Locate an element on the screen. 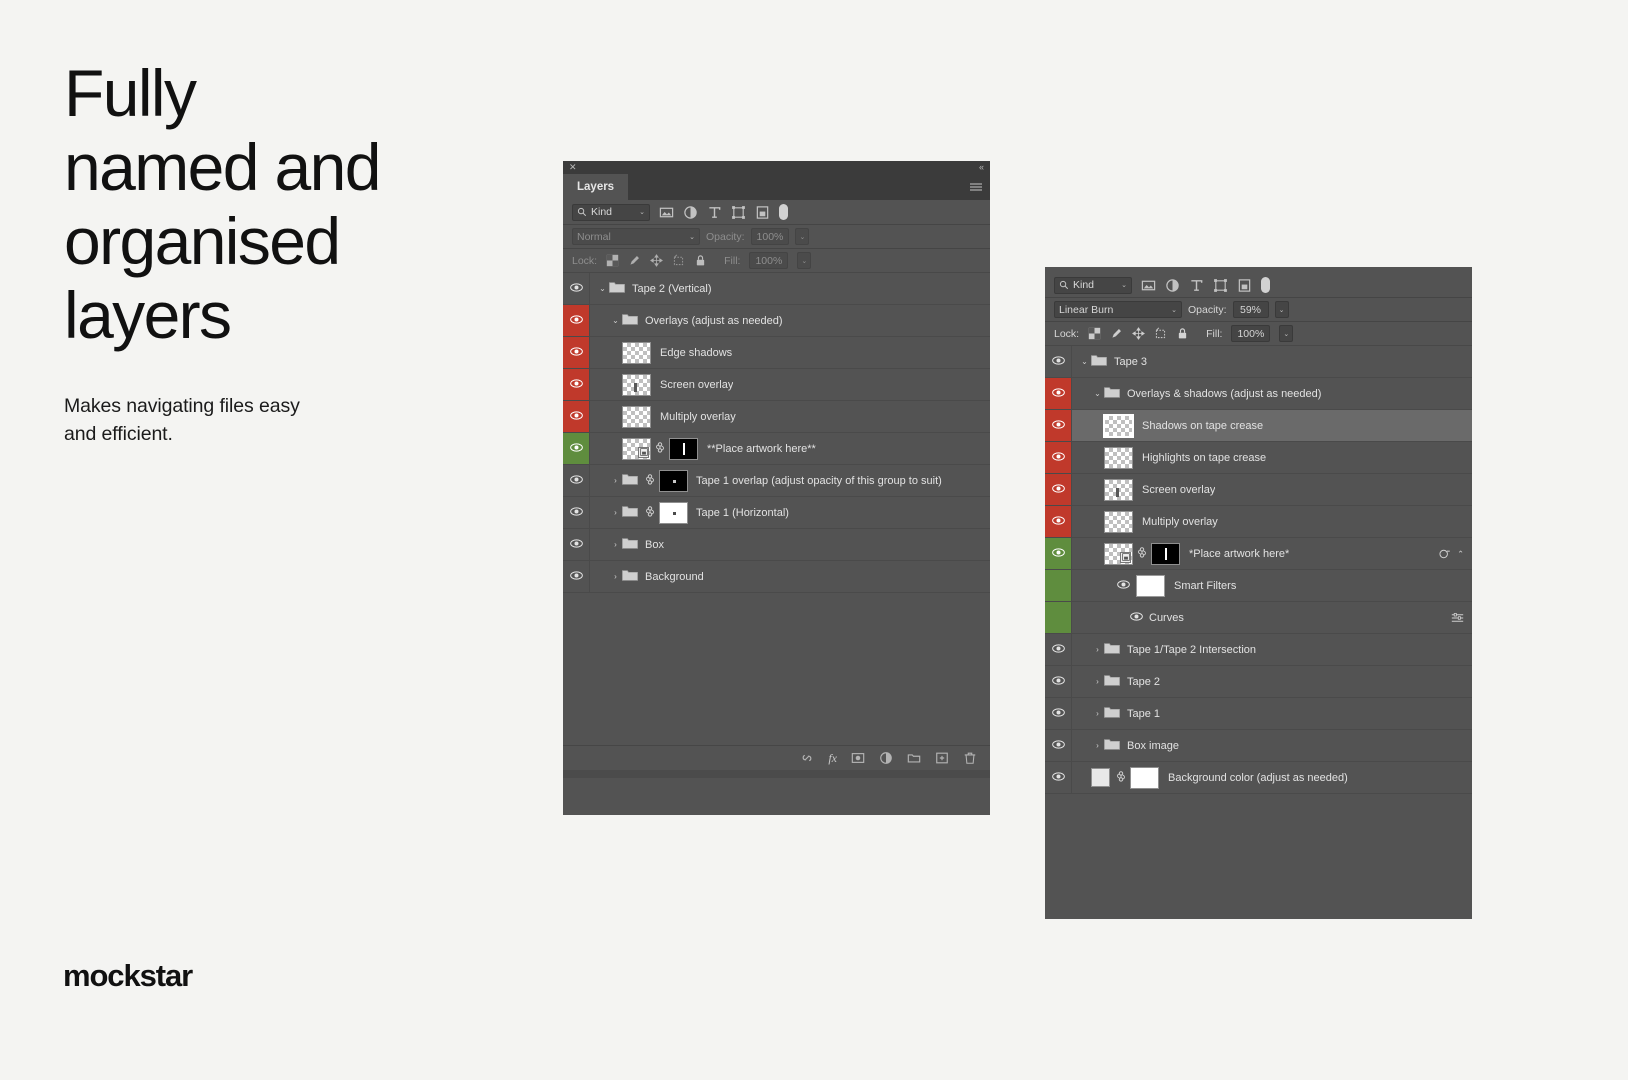 This screenshot has width=1628, height=1080. layer-style-fx-icon: fx is located at coordinates (832, 758).